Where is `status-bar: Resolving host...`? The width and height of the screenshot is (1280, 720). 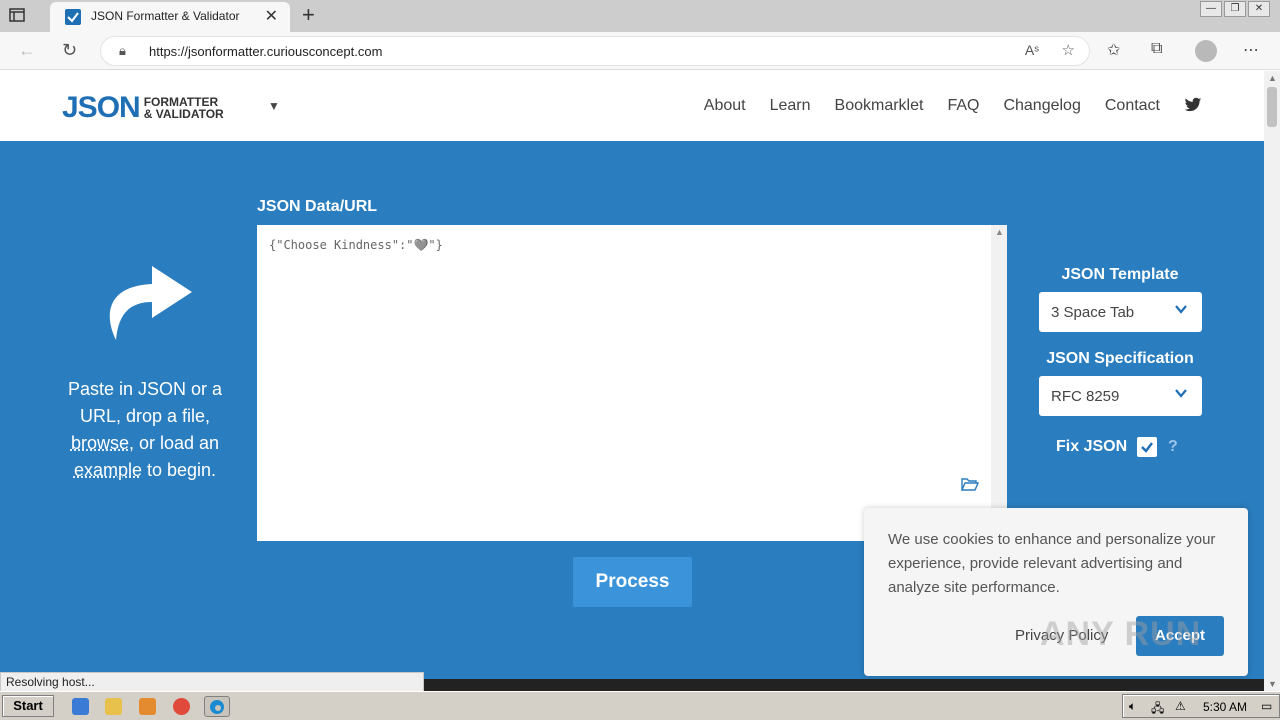
status-bar: Resolving host... is located at coordinates (212, 681).